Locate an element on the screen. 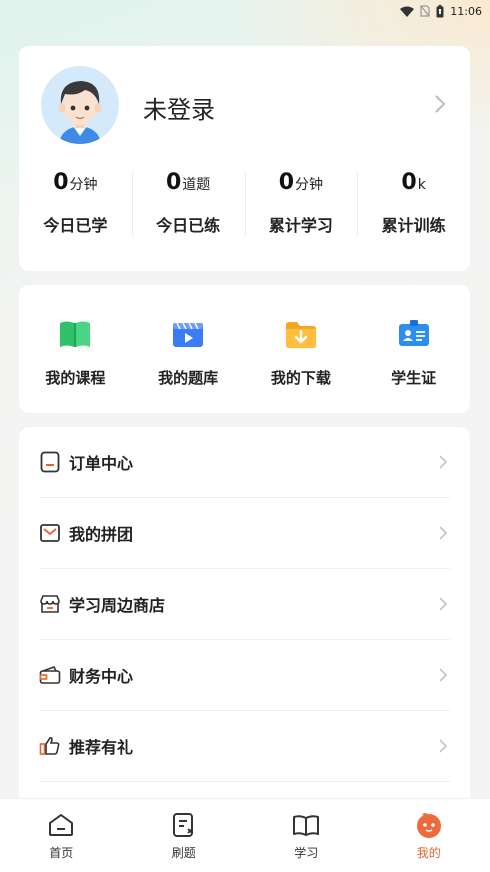 This screenshot has width=490, height=872. menu-item-finance: 财务中心 is located at coordinates (244, 675).